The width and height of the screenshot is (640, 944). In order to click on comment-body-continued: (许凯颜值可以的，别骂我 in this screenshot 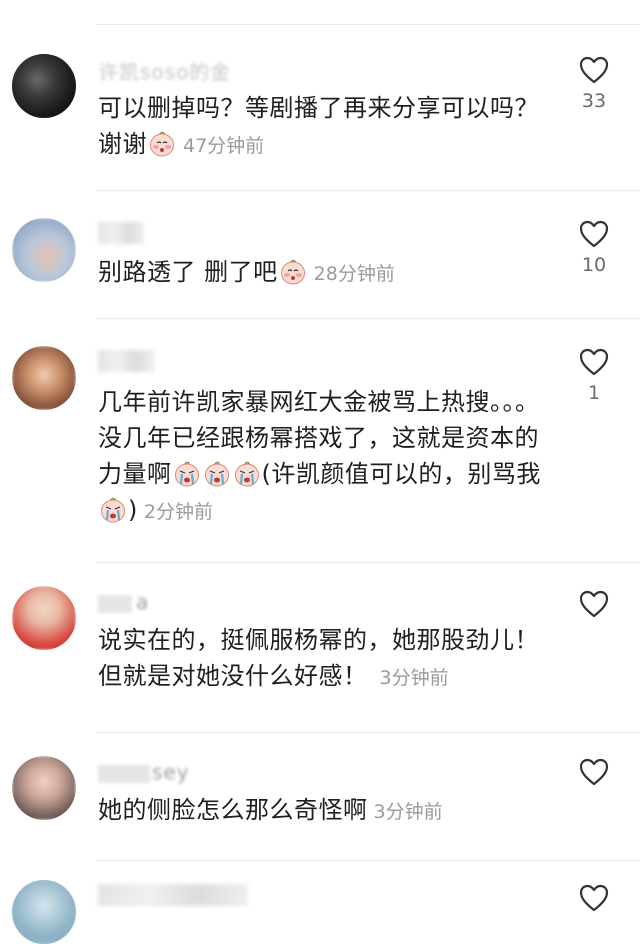, I will do `click(401, 474)`.